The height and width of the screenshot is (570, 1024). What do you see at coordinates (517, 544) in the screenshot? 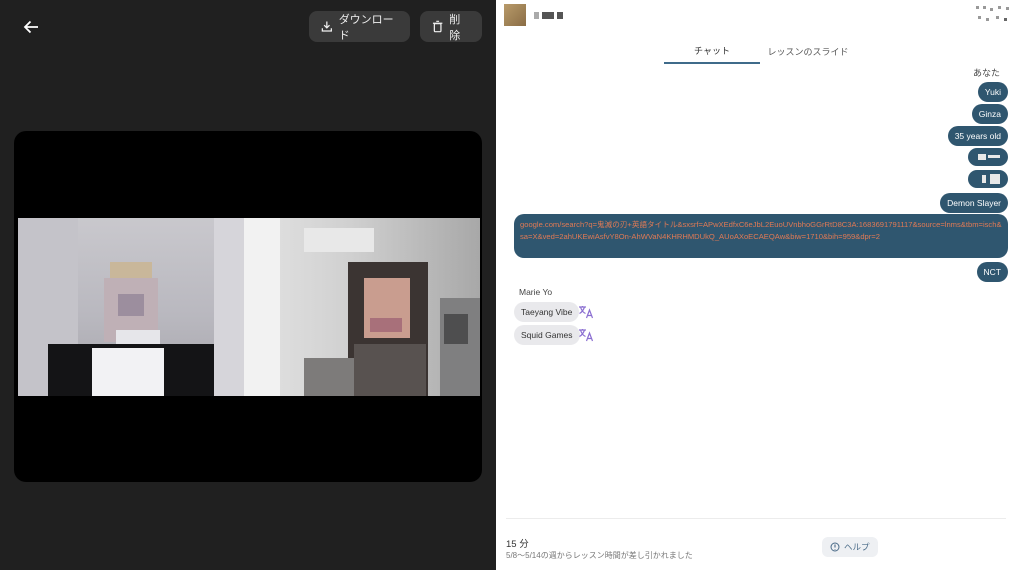
I see `lesson-duration: 15 分` at bounding box center [517, 544].